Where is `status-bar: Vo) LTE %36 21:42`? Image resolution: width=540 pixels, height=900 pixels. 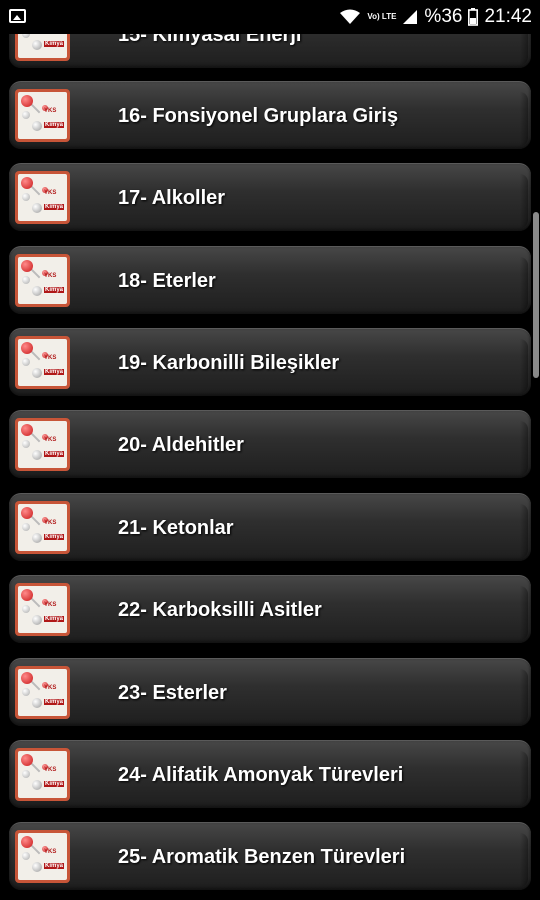 status-bar: Vo) LTE %36 21:42 is located at coordinates (270, 17).